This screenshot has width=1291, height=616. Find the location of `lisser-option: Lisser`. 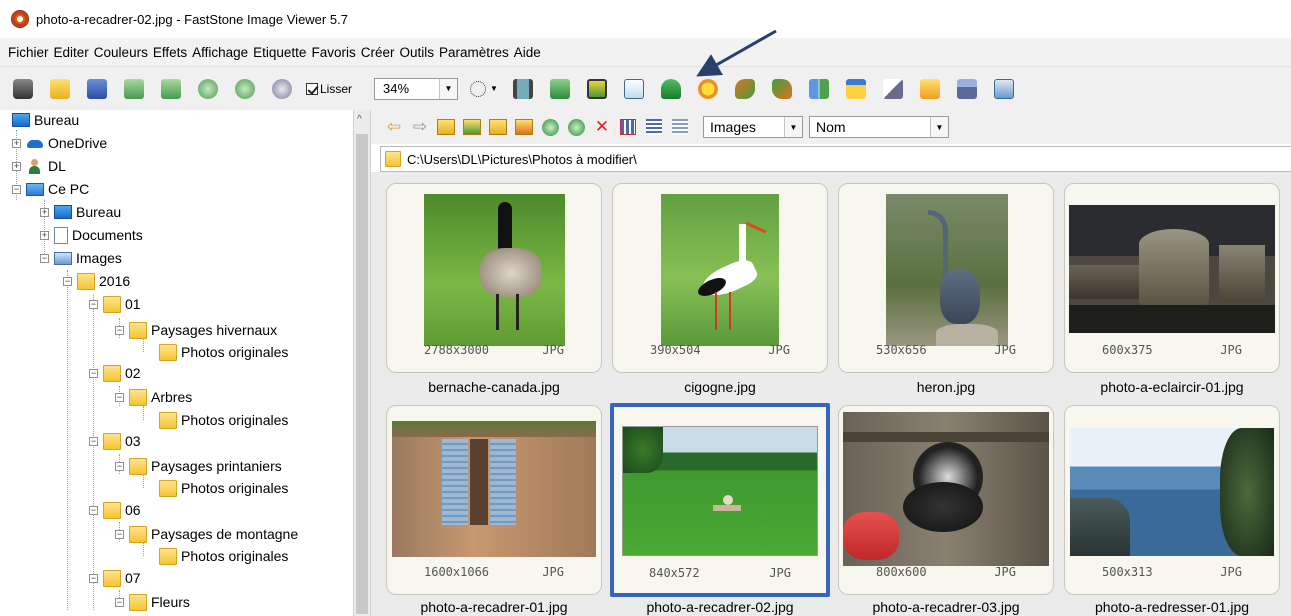

lisser-option: Lisser is located at coordinates (329, 89).